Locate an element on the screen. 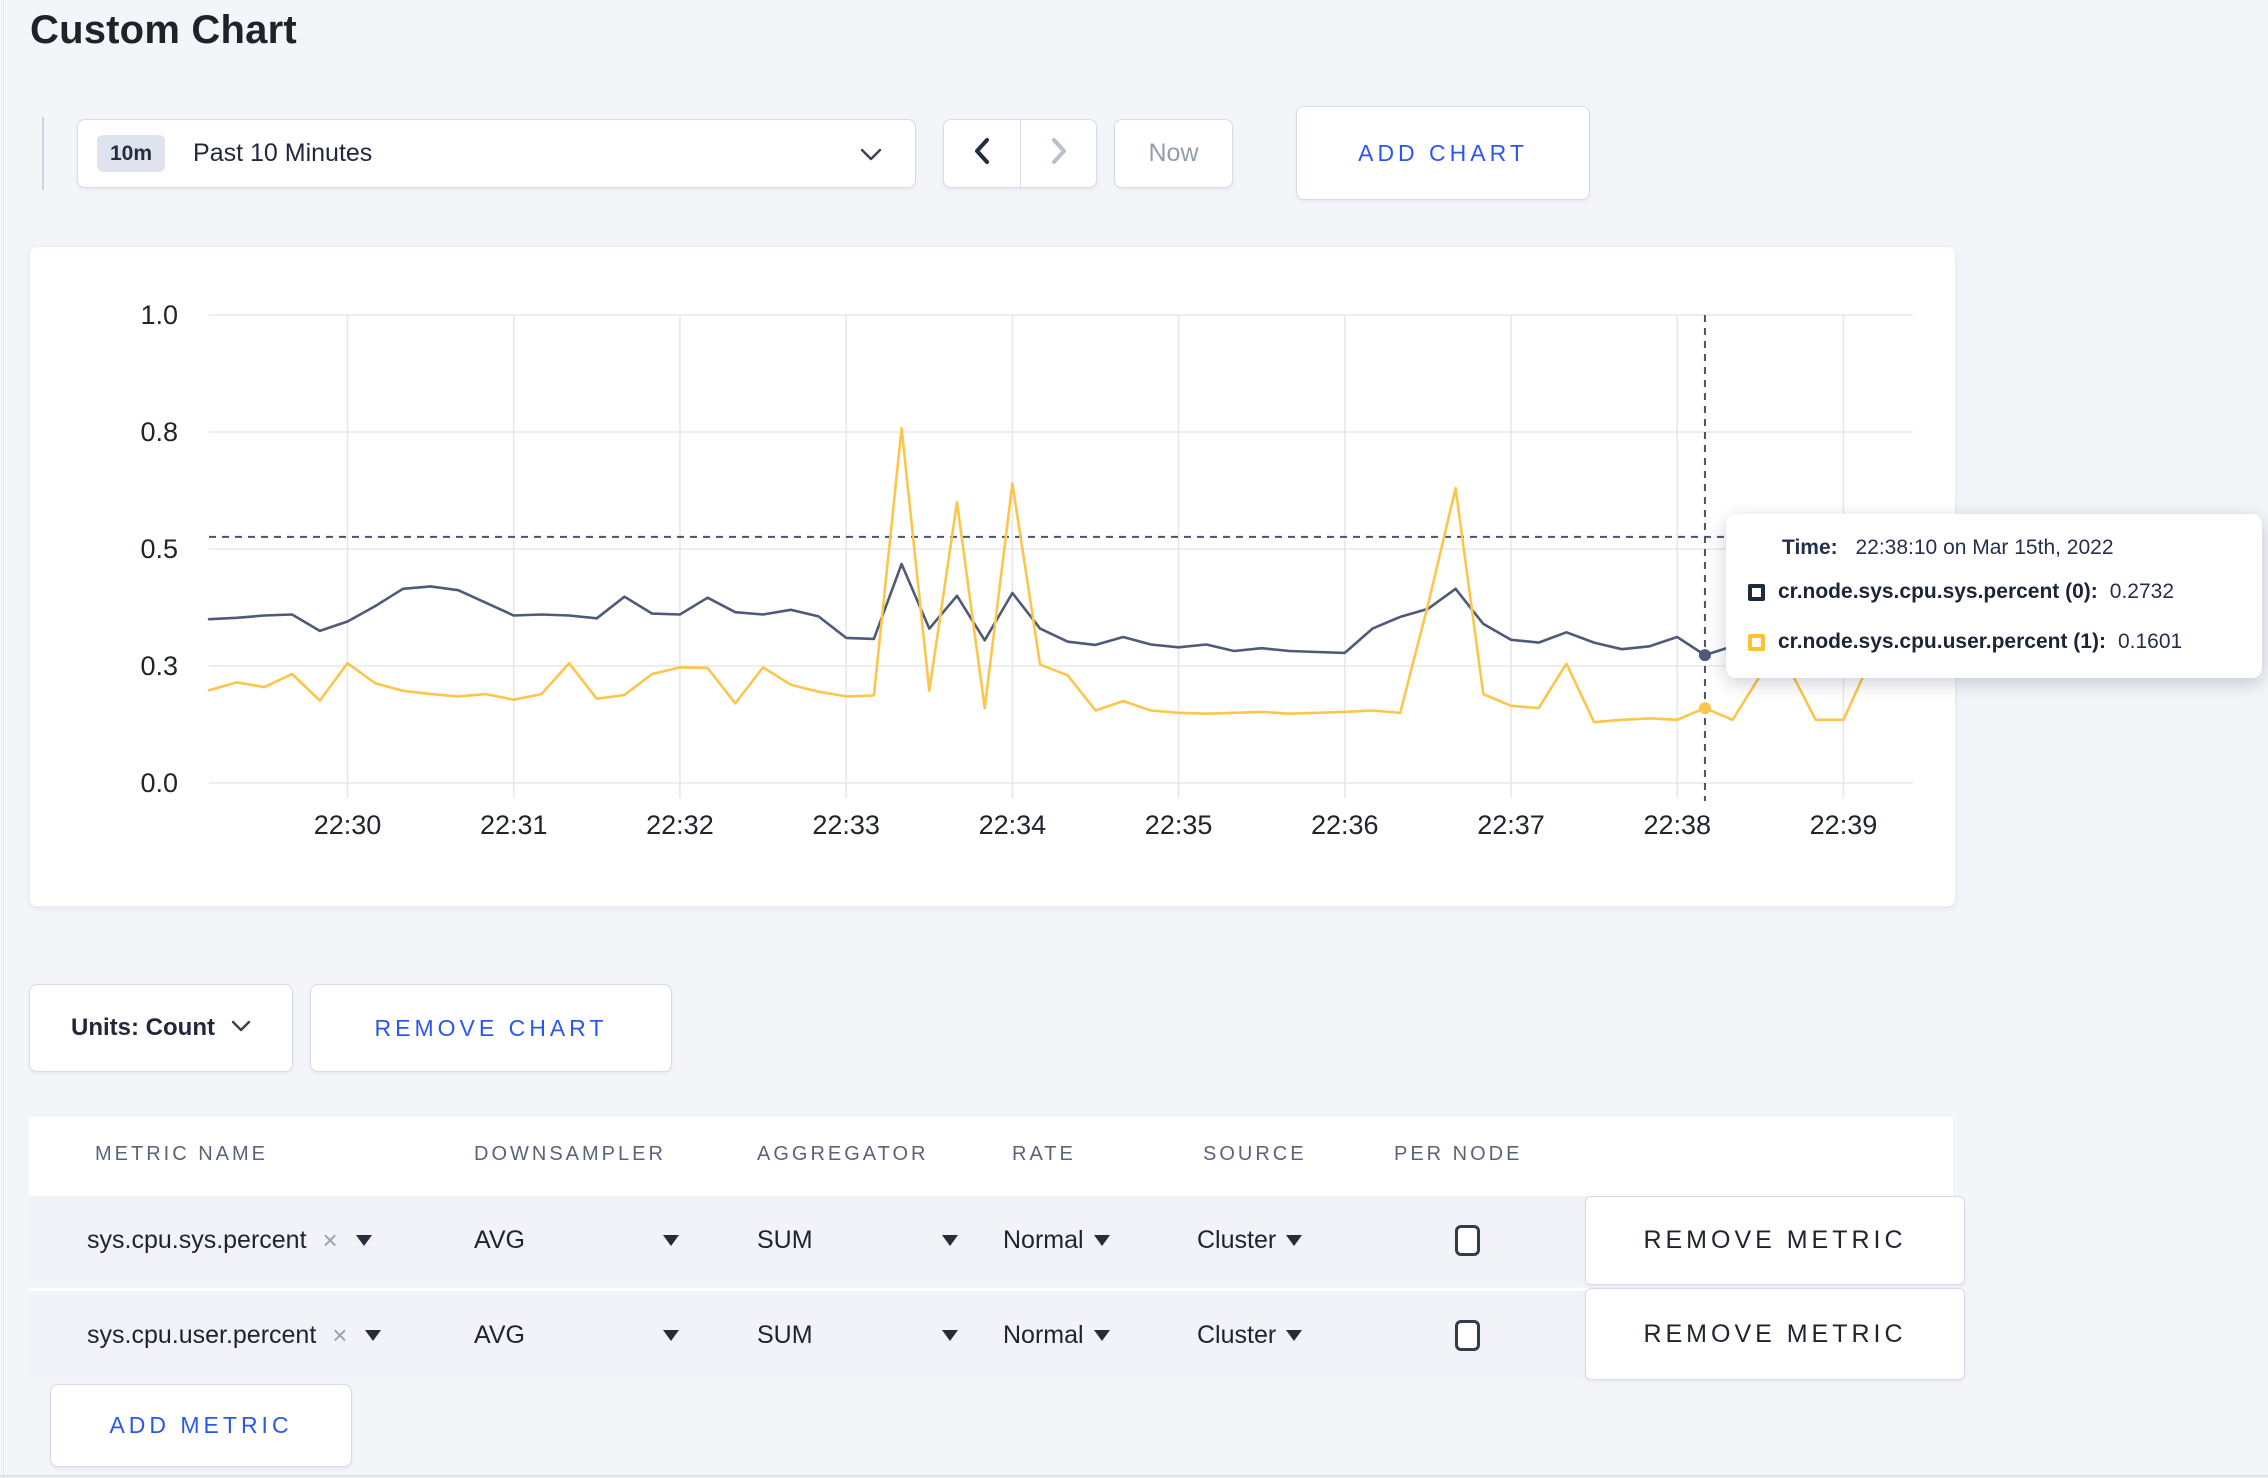 The width and height of the screenshot is (2268, 1478). svg-text: 0.5 is located at coordinates (159, 549).